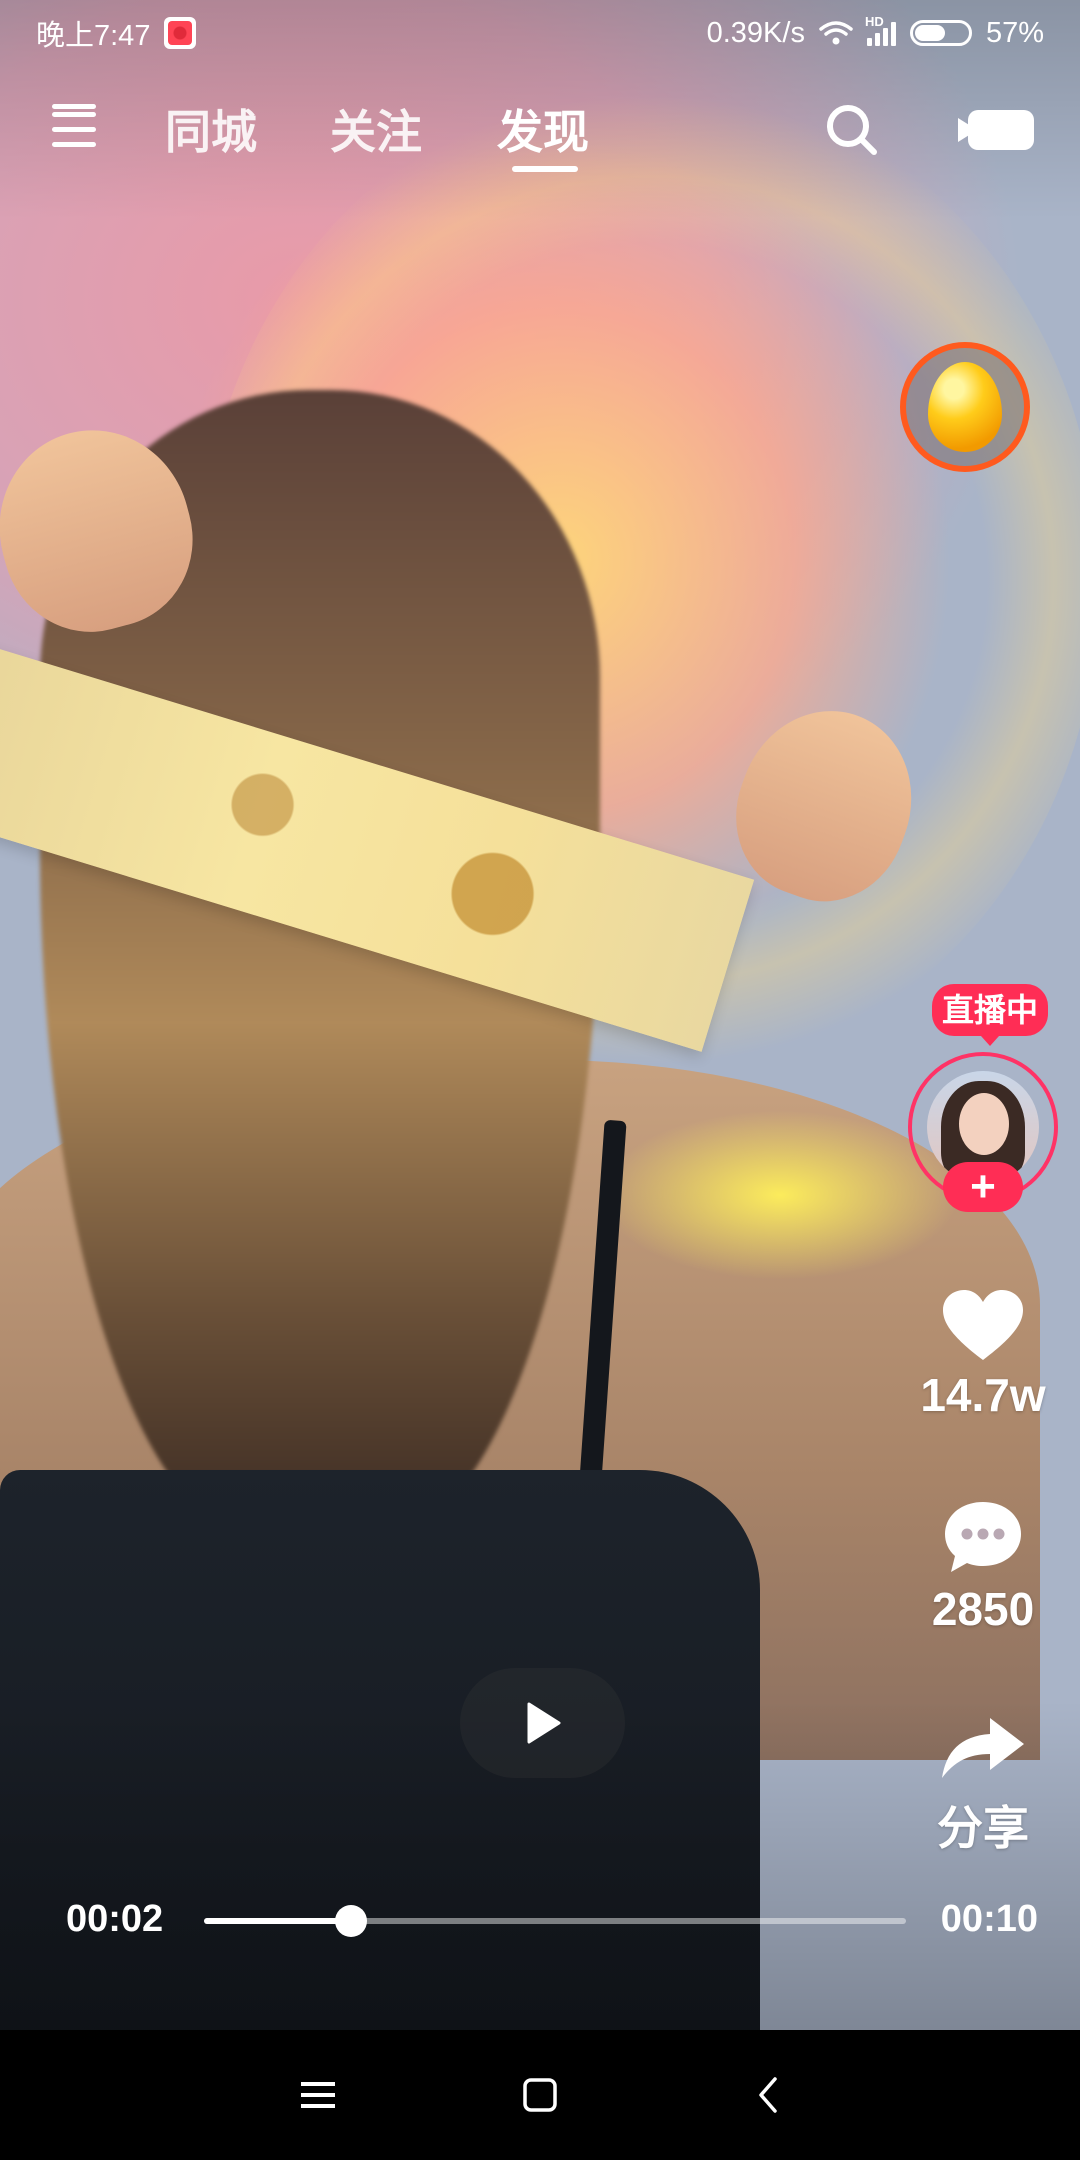 The image size is (1080, 2160). Describe the element at coordinates (874, 21) in the screenshot. I see `network-type-label: HD` at that location.